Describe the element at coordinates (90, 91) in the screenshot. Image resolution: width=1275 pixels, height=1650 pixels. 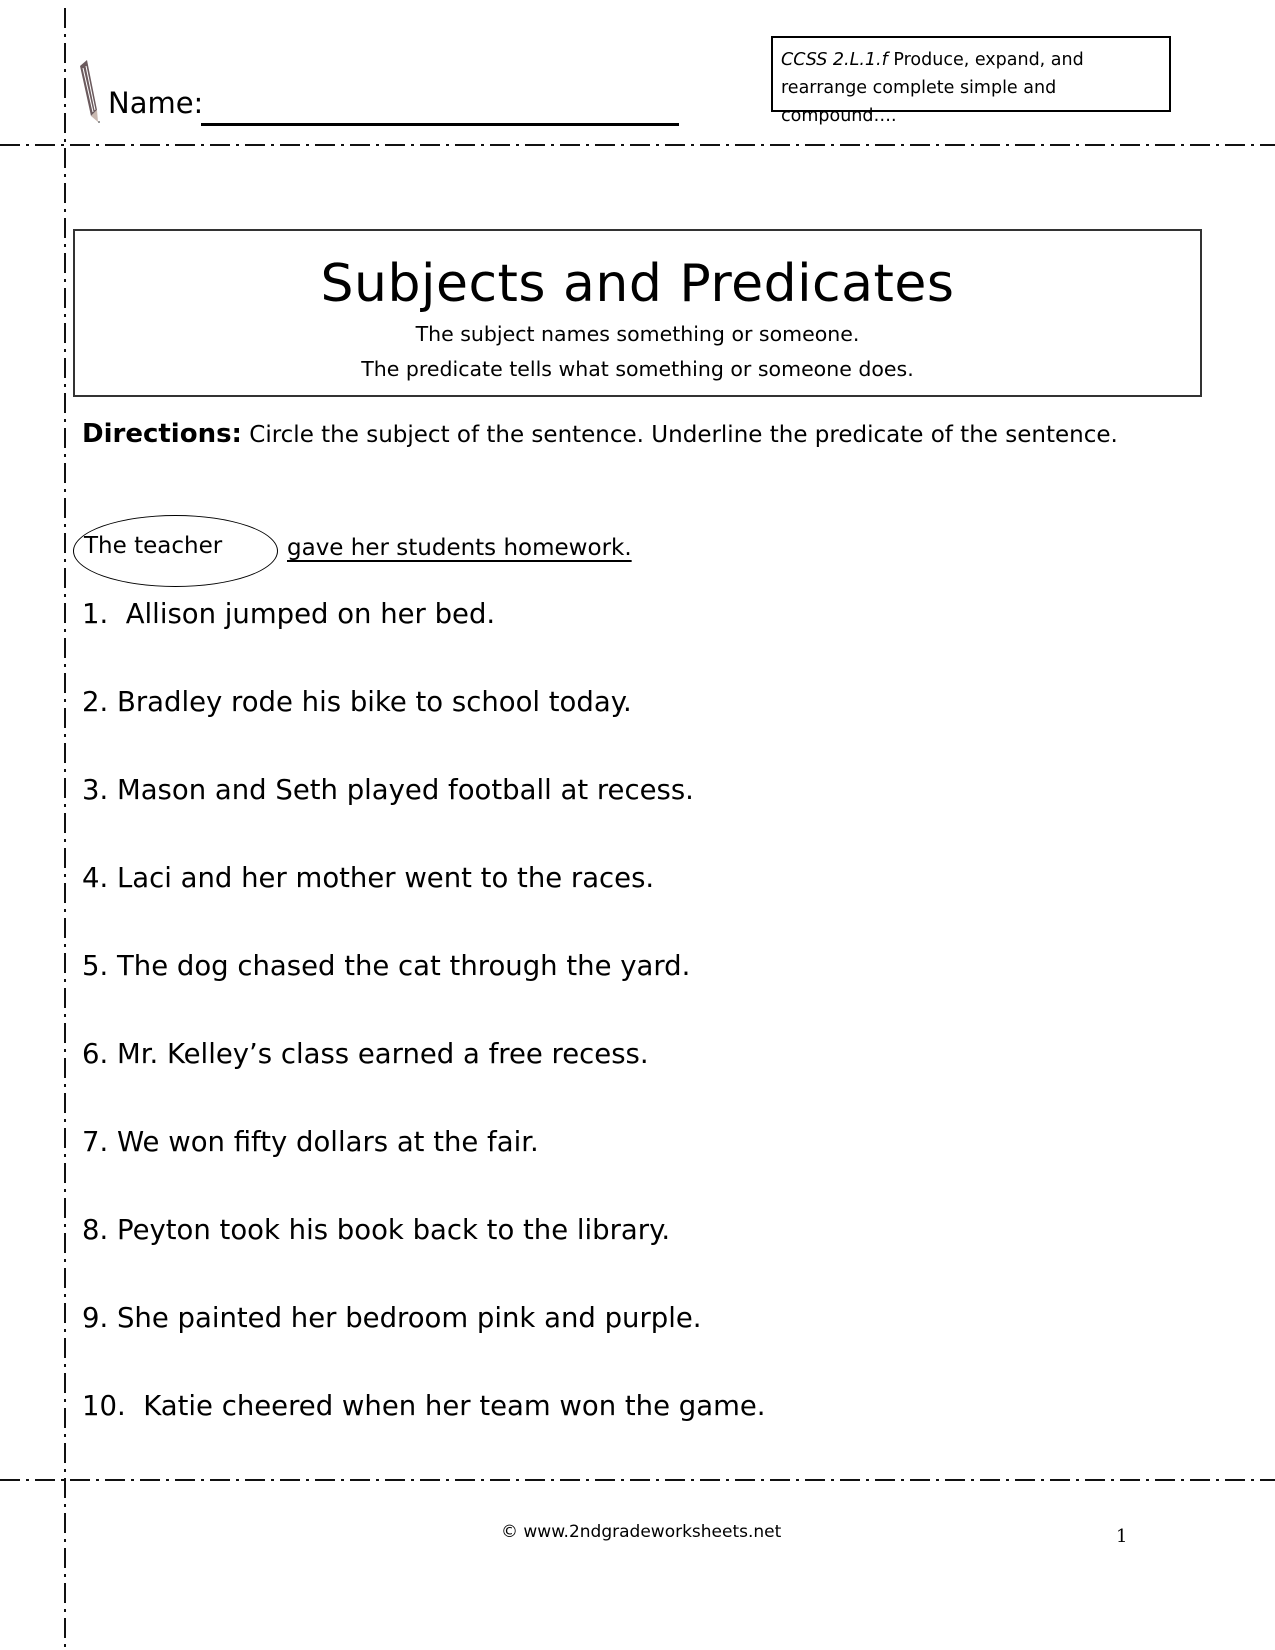
I see `pencil-icon` at that location.